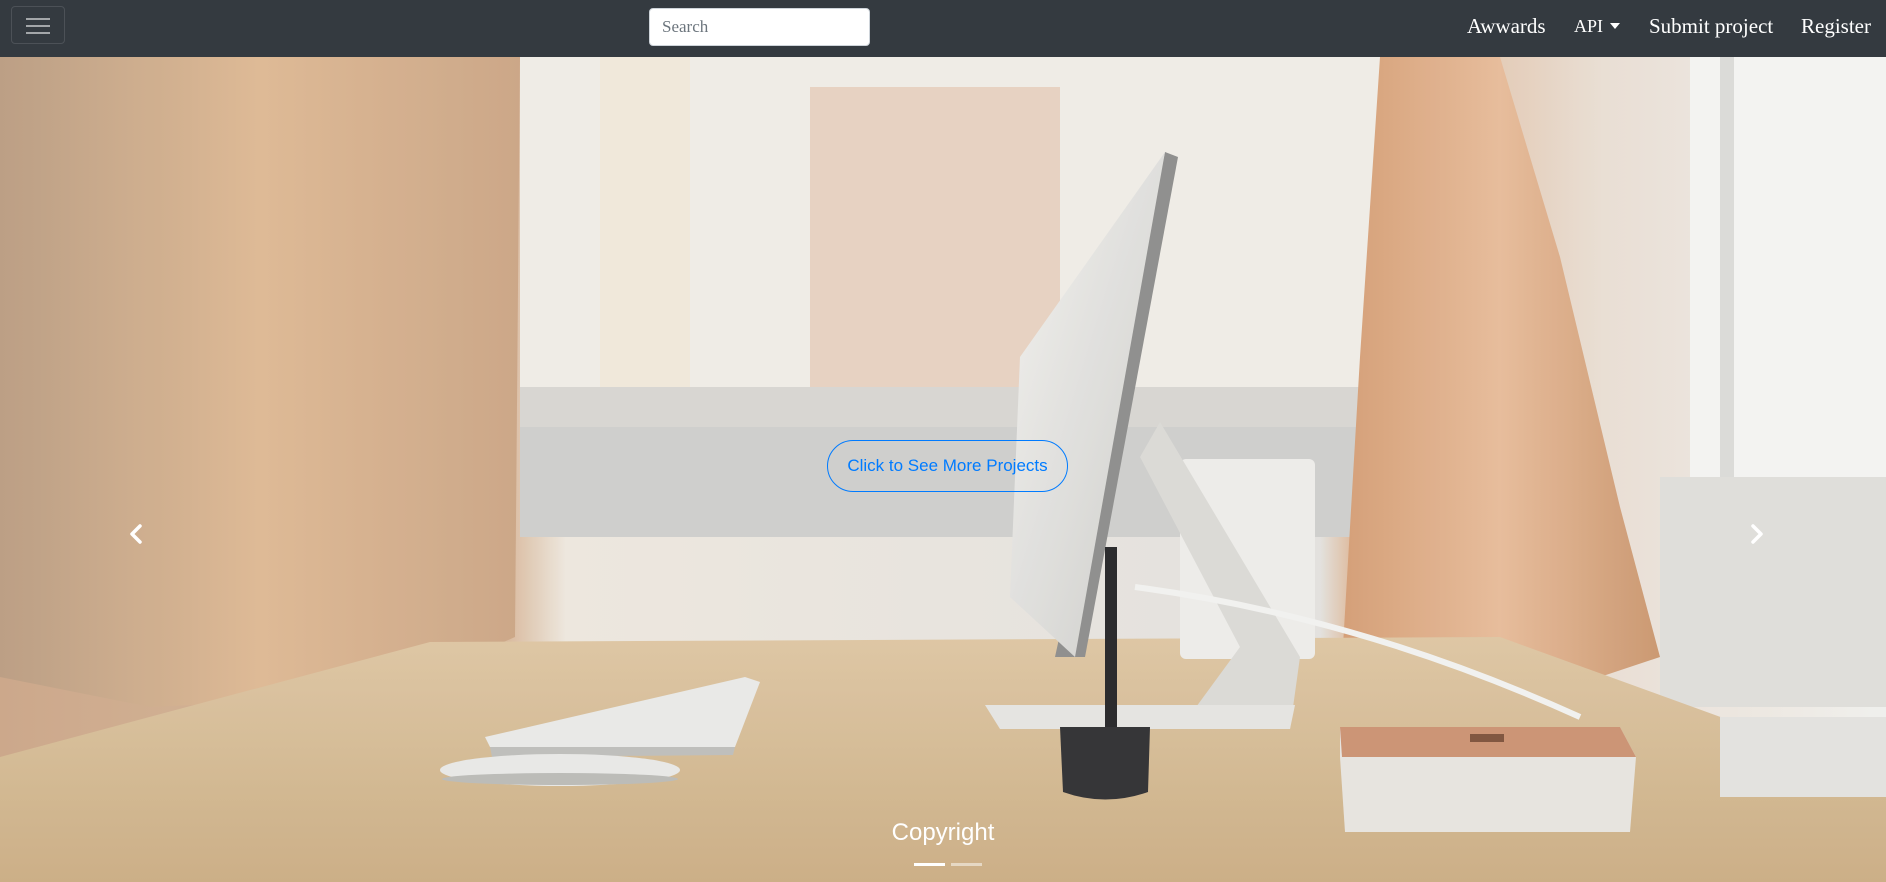 The width and height of the screenshot is (1886, 882). Describe the element at coordinates (943, 832) in the screenshot. I see `copyright-text: Copyright` at that location.